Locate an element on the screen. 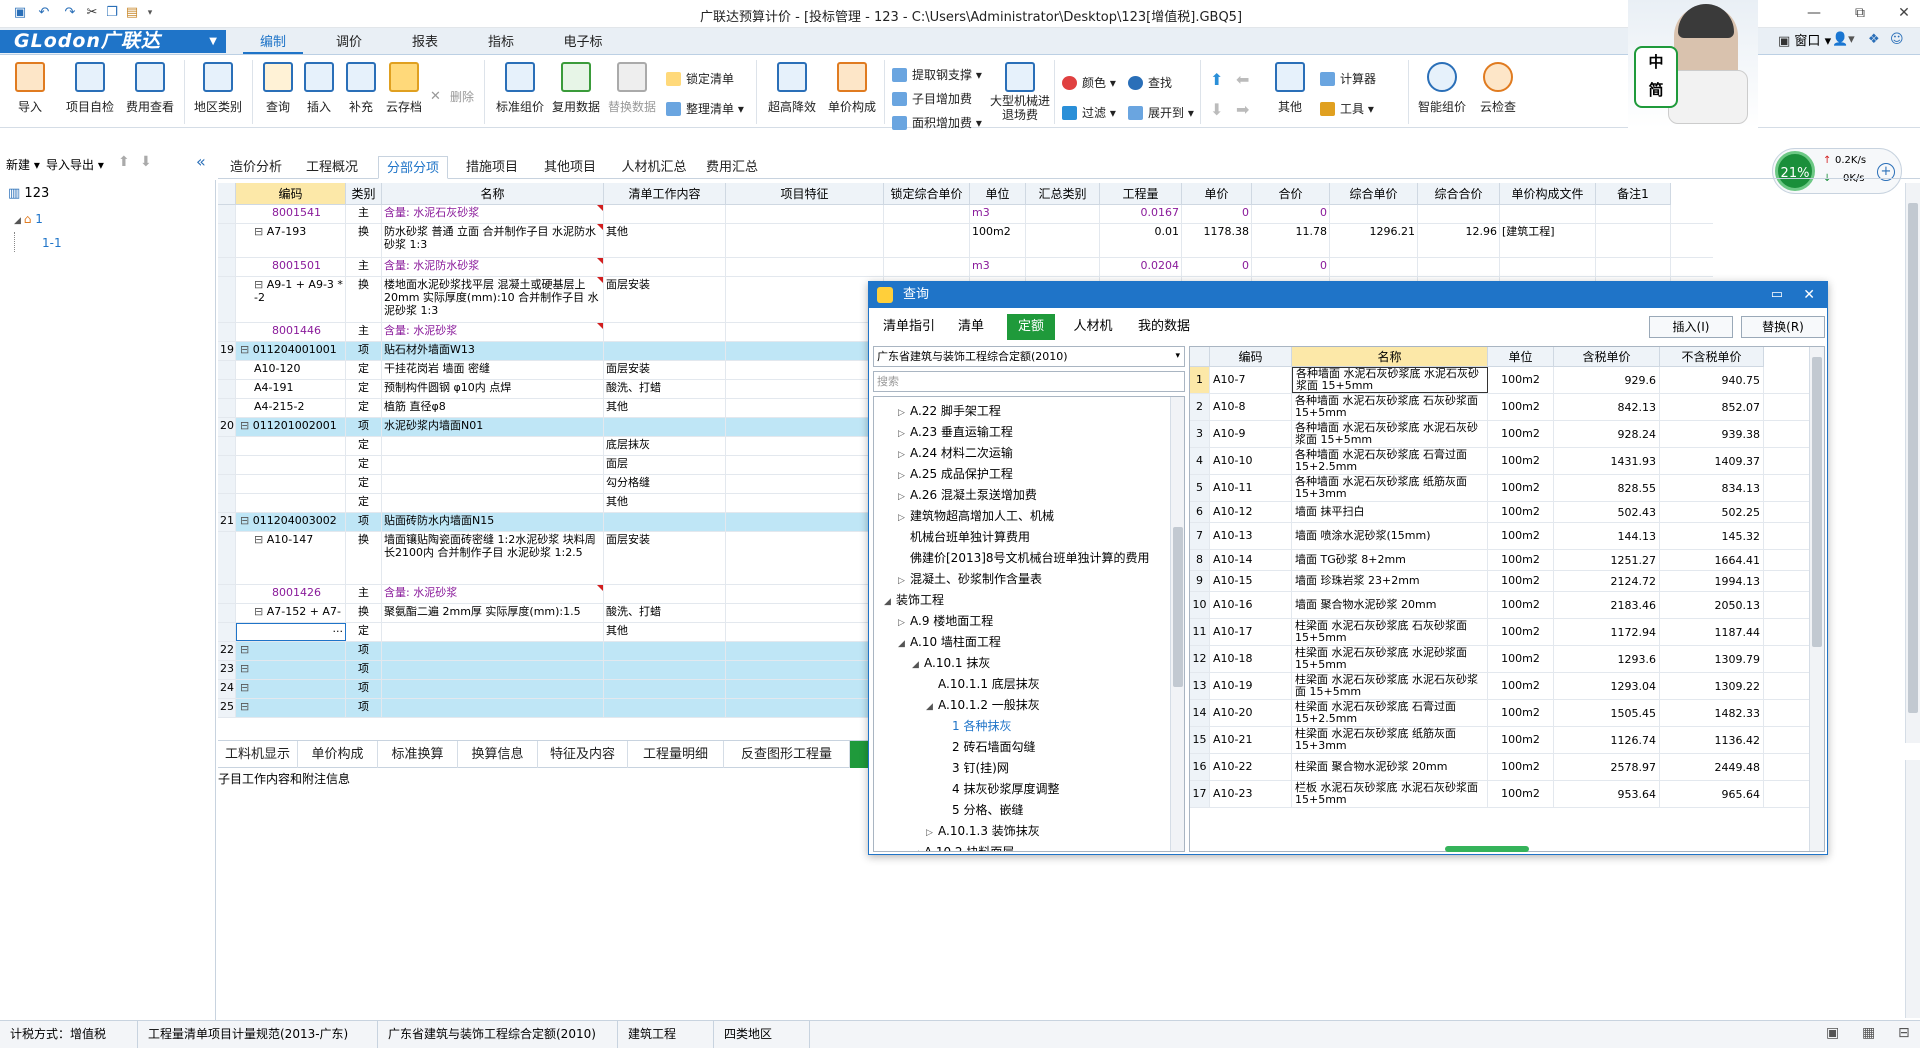 Image resolution: width=1920 pixels, height=1048 pixels. menu-tab-edit: 编制 is located at coordinates (273, 43).